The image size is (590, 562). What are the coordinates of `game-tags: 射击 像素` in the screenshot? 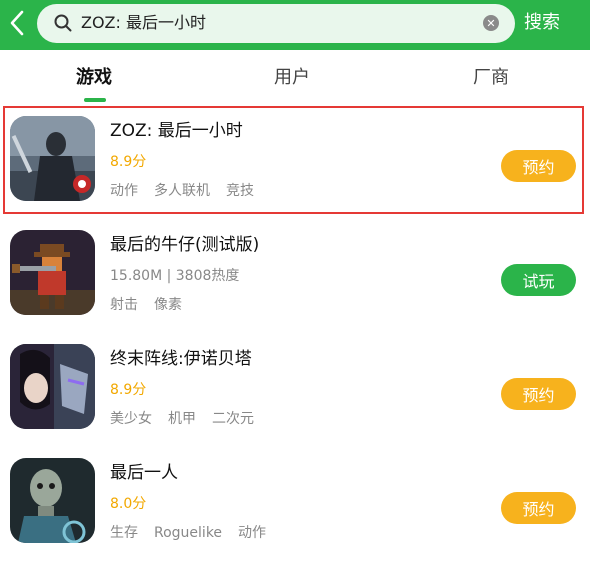 It's located at (154, 305).